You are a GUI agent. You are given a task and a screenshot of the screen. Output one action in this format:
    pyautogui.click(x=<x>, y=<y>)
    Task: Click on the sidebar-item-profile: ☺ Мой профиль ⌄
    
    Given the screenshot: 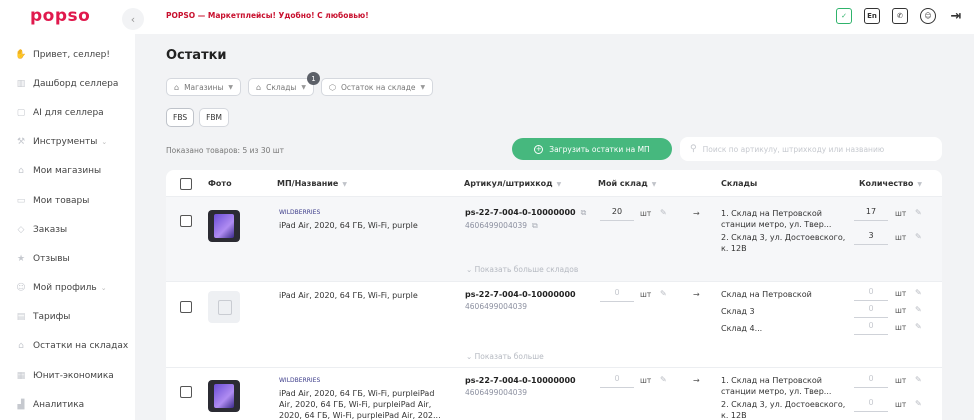 What is the action you would take?
    pyautogui.click(x=67, y=288)
    